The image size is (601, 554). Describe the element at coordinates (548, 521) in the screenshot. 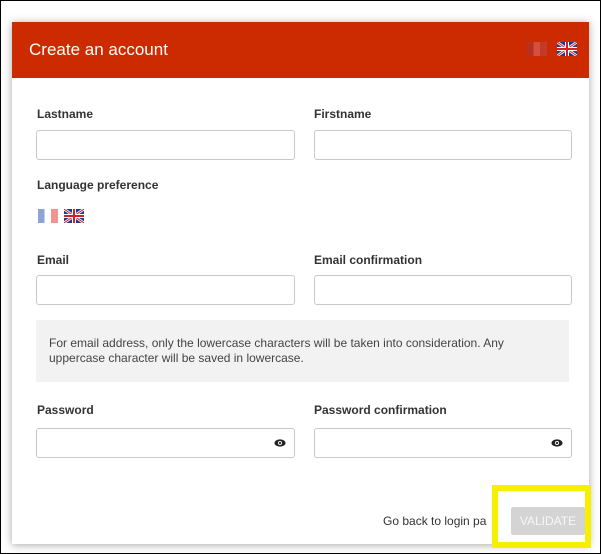

I see `validate-button: VALIDATE` at that location.